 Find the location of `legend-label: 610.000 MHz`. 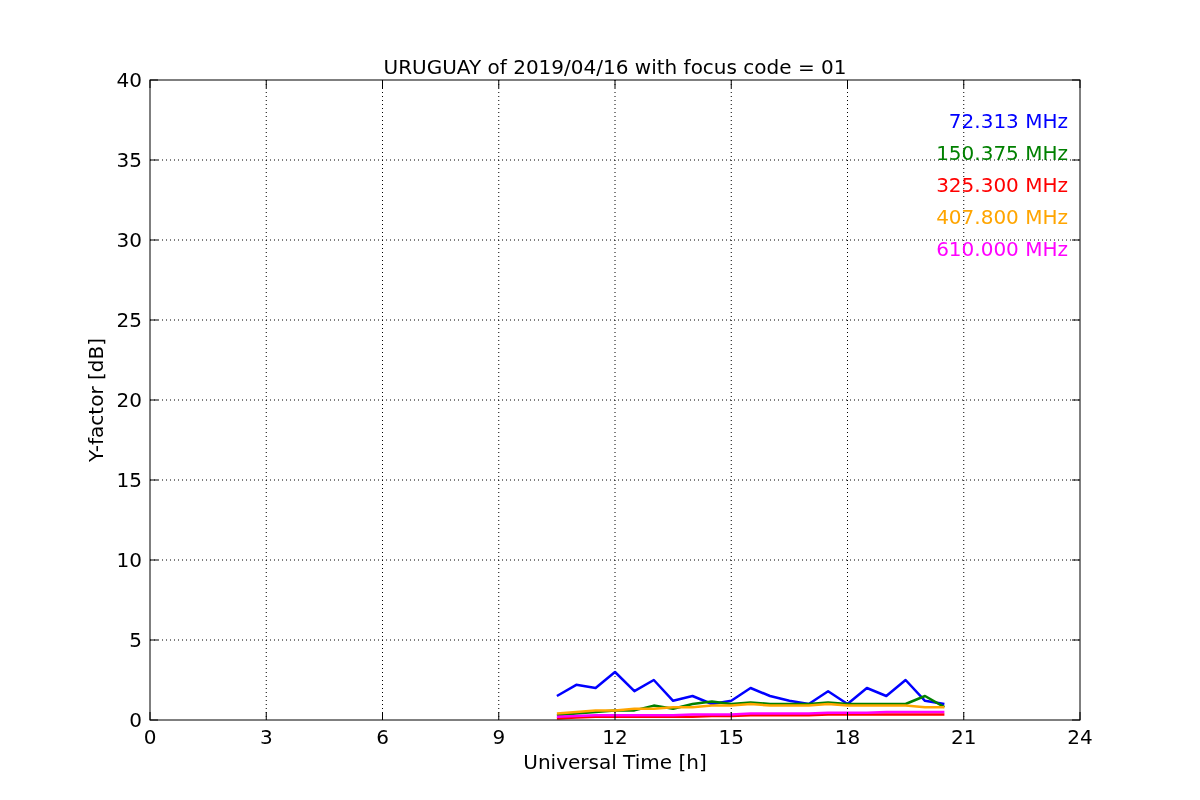

legend-label: 610.000 MHz is located at coordinates (1002, 249).